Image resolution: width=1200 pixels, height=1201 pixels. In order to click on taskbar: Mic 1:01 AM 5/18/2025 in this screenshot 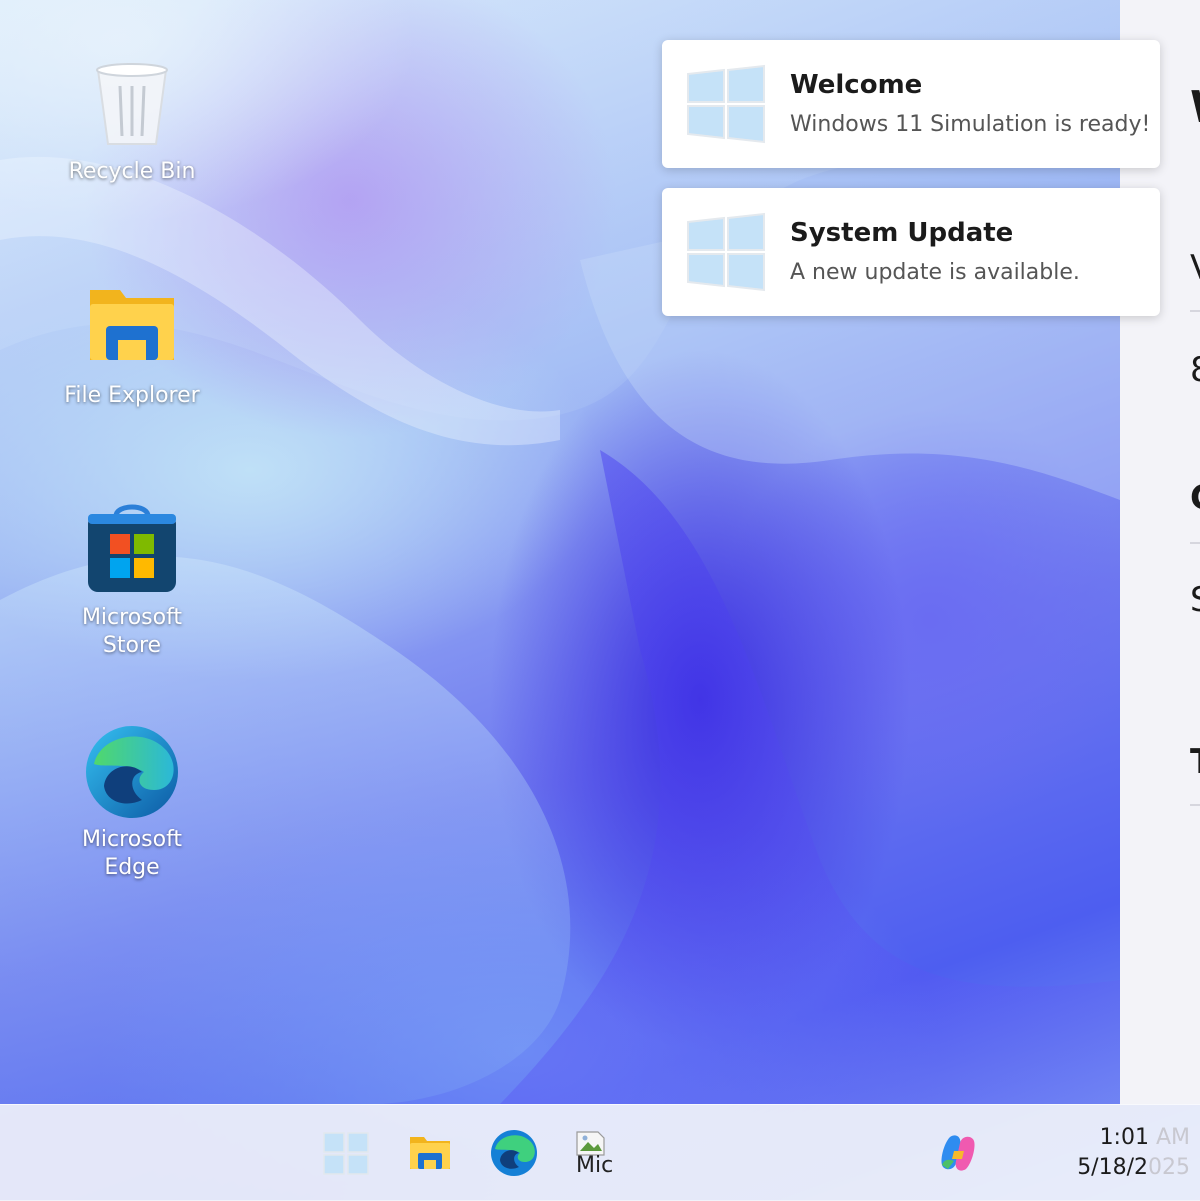, I will do `click(600, 1152)`.